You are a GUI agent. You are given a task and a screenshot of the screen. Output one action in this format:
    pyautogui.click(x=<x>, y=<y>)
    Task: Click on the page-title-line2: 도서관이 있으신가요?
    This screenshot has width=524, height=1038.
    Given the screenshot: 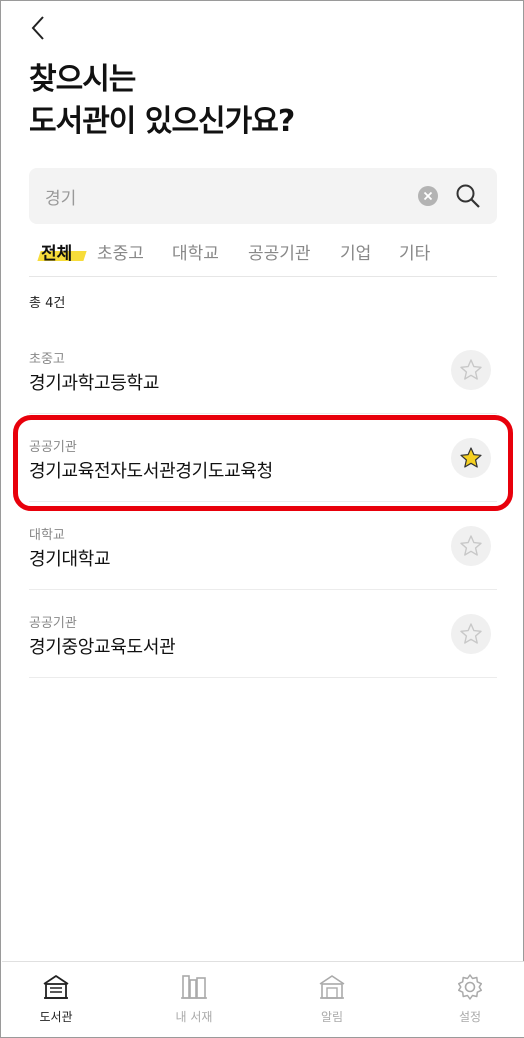 What is the action you would take?
    pyautogui.click(x=162, y=121)
    